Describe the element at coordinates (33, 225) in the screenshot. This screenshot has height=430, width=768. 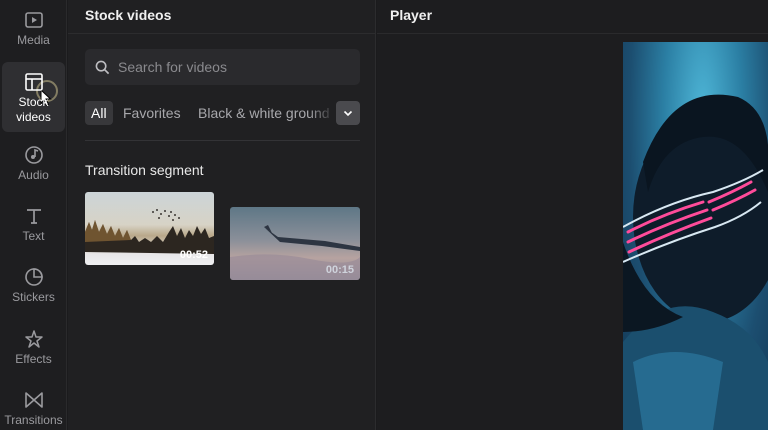
I see `sidebar-item-text: Text` at that location.